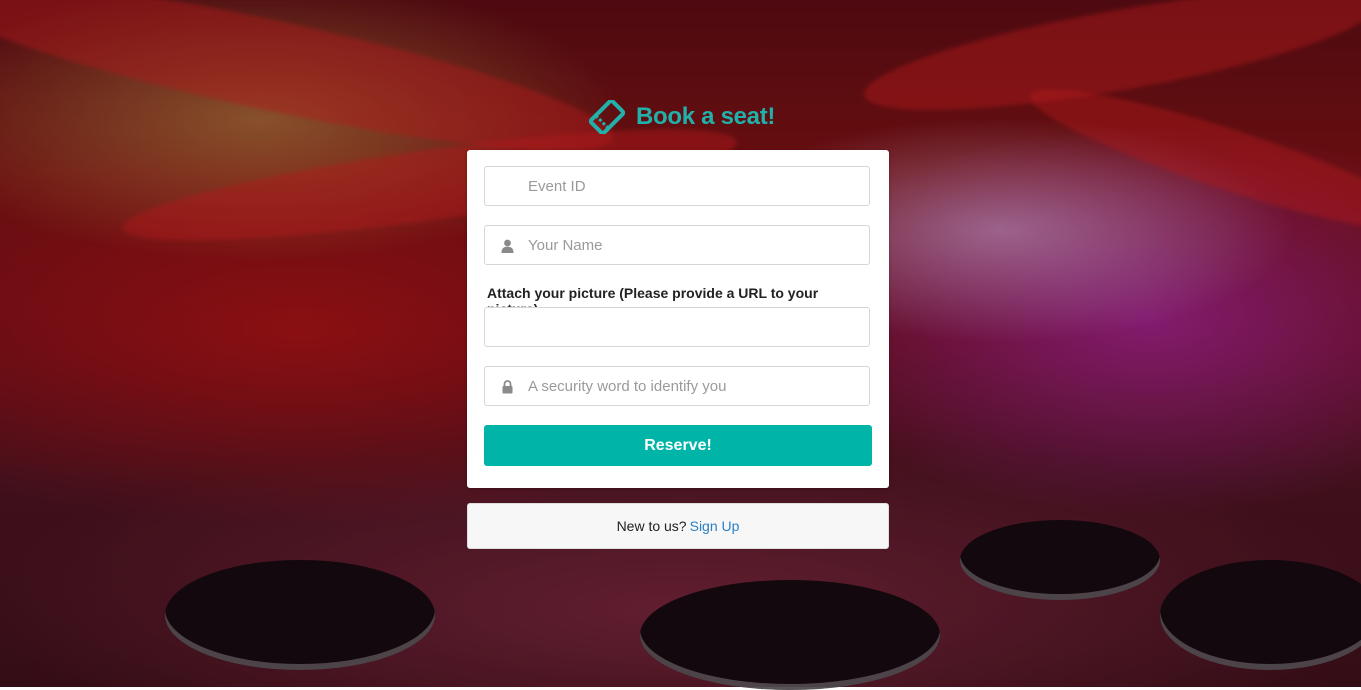 The height and width of the screenshot is (690, 1361). What do you see at coordinates (678, 445) in the screenshot?
I see `reserve-button: Reserve!` at bounding box center [678, 445].